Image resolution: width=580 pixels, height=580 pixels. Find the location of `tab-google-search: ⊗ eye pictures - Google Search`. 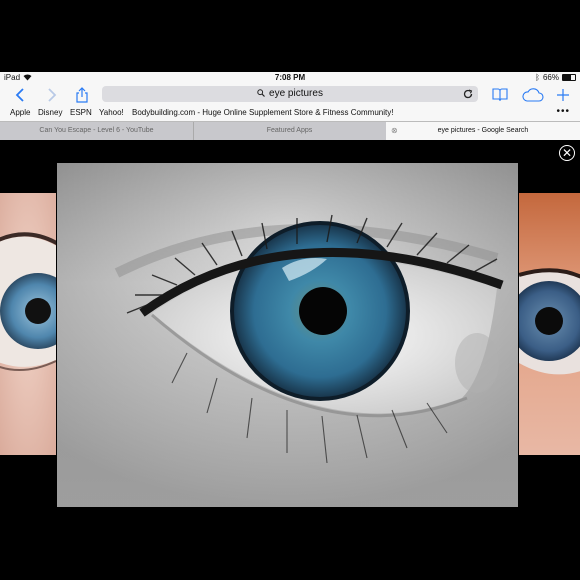

tab-google-search: ⊗ eye pictures - Google Search is located at coordinates (483, 131).